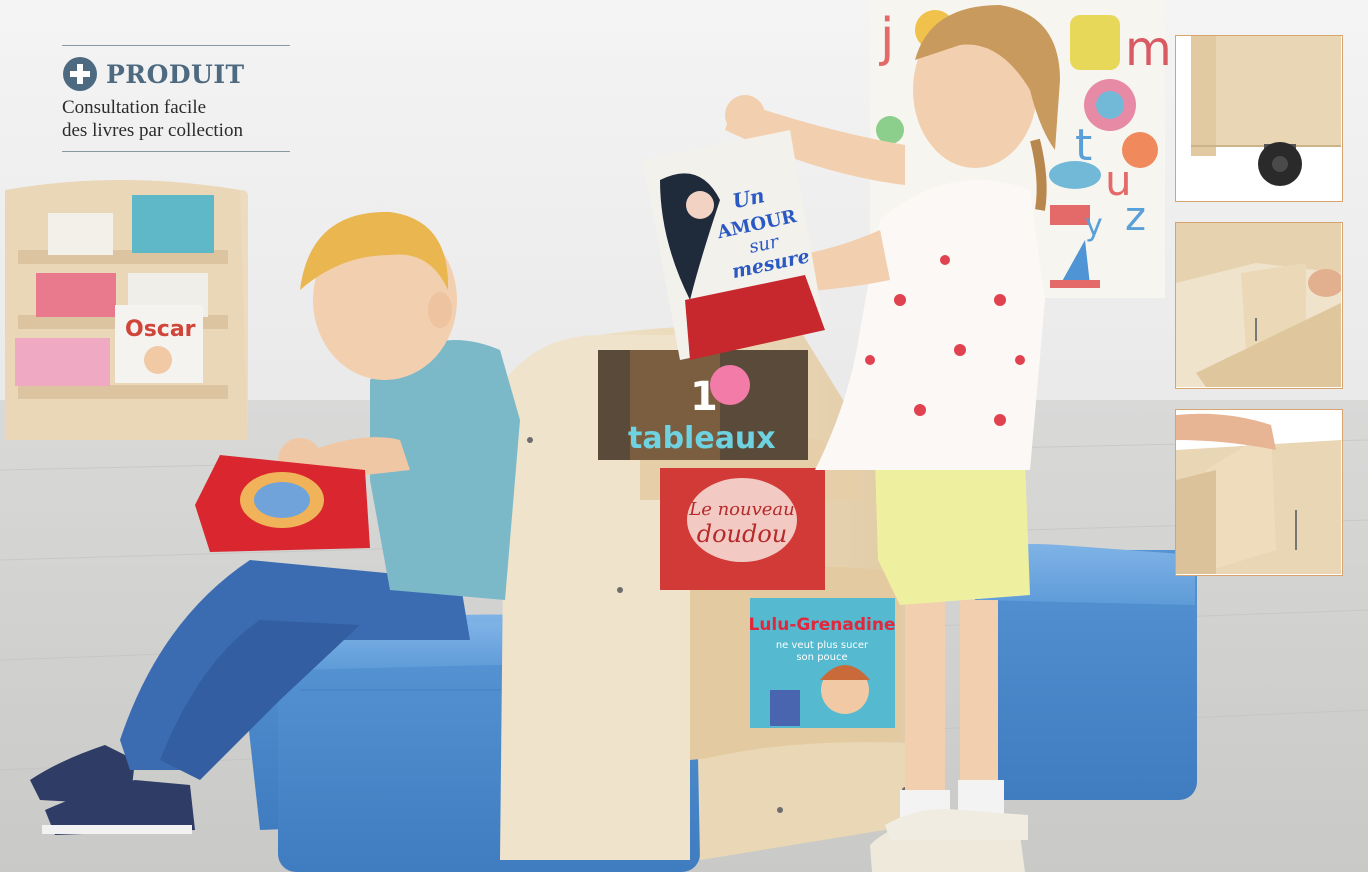 The image size is (1368, 872). I want to click on book-tableaux: 1 tableaux, so click(703, 405).